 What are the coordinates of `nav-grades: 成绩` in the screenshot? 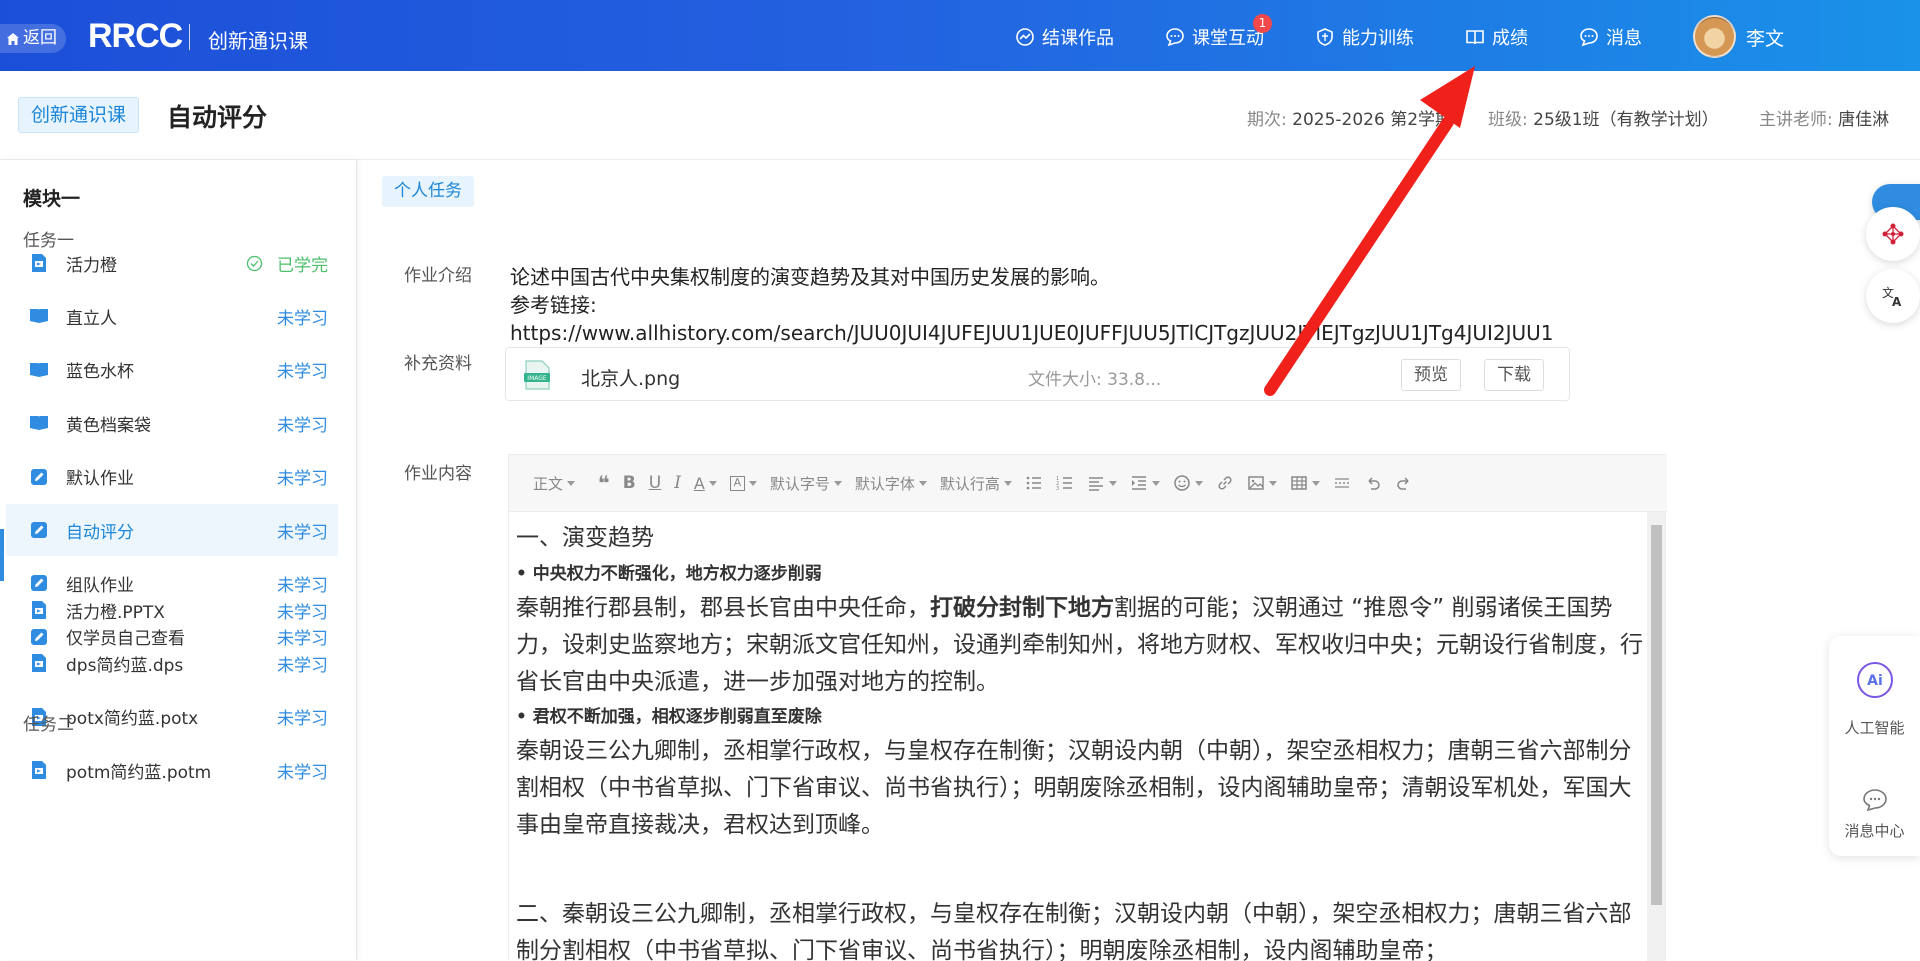 It's located at (1496, 37).